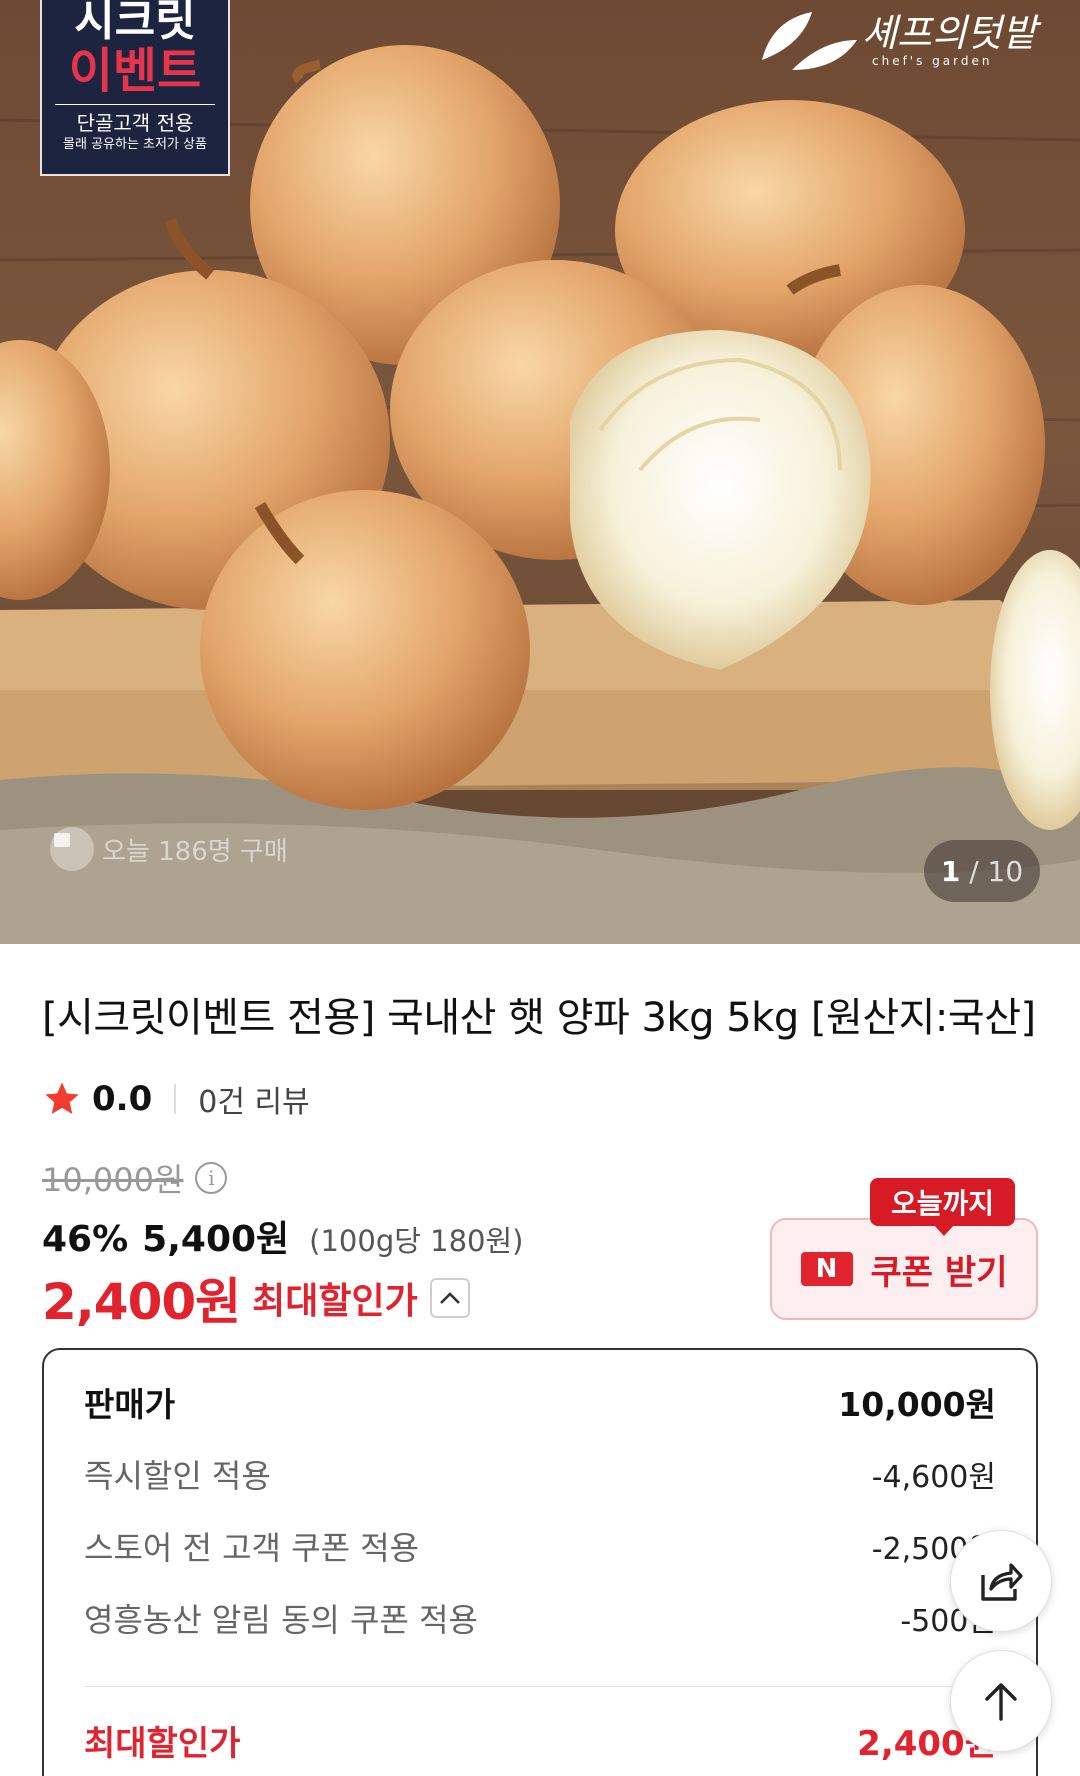  I want to click on arrow-up-icon, so click(1001, 1702).